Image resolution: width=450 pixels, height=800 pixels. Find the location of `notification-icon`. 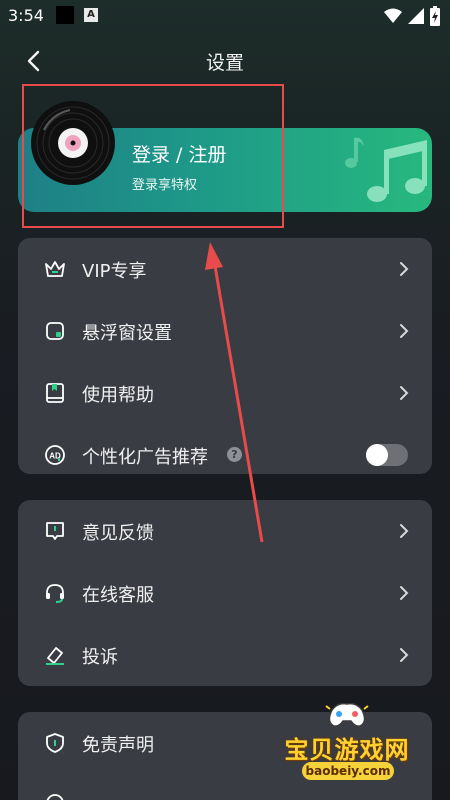

notification-icon is located at coordinates (65, 15).